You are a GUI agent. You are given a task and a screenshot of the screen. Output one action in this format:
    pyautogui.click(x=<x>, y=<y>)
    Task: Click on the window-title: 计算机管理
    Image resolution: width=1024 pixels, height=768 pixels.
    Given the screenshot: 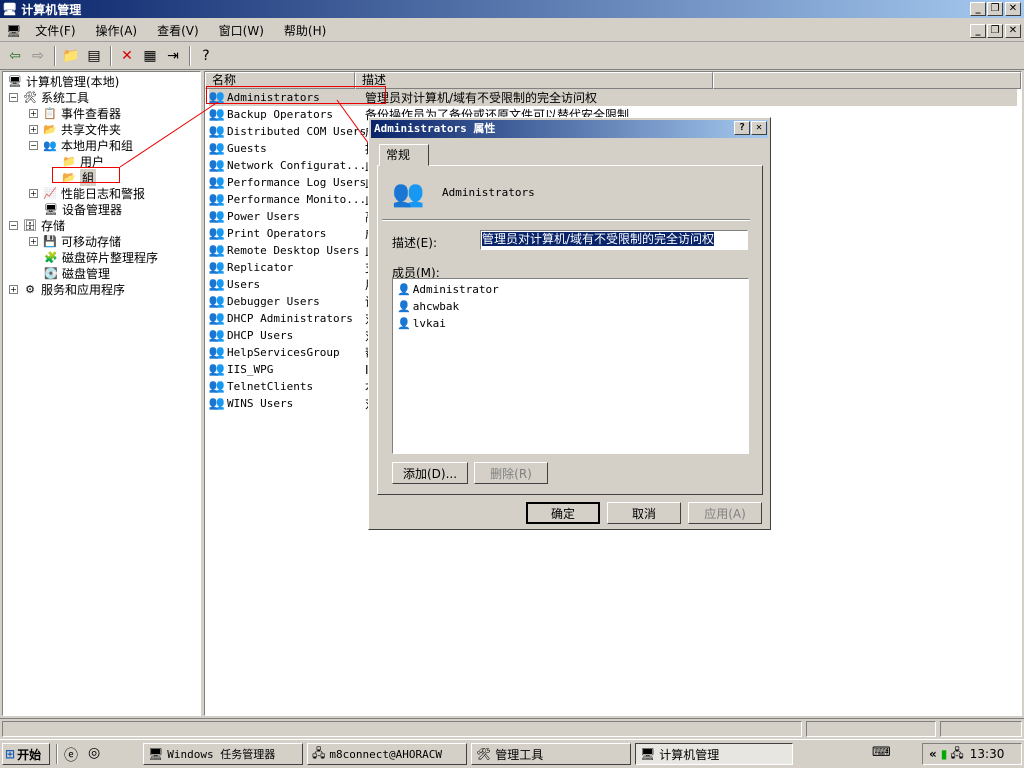 What is the action you would take?
    pyautogui.click(x=51, y=9)
    